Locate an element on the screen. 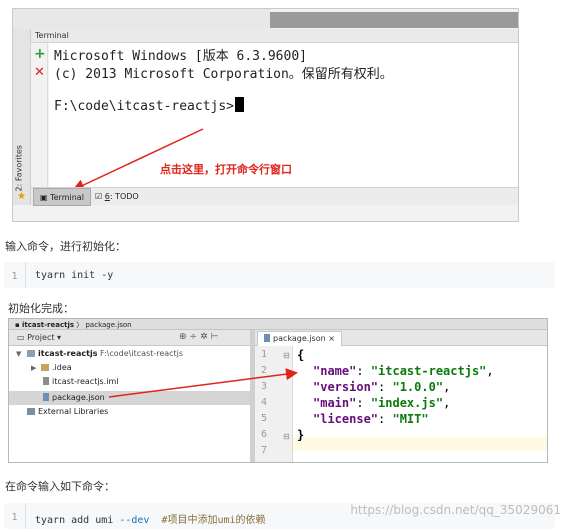  code-cmd: tyarn add umi is located at coordinates (77, 520).